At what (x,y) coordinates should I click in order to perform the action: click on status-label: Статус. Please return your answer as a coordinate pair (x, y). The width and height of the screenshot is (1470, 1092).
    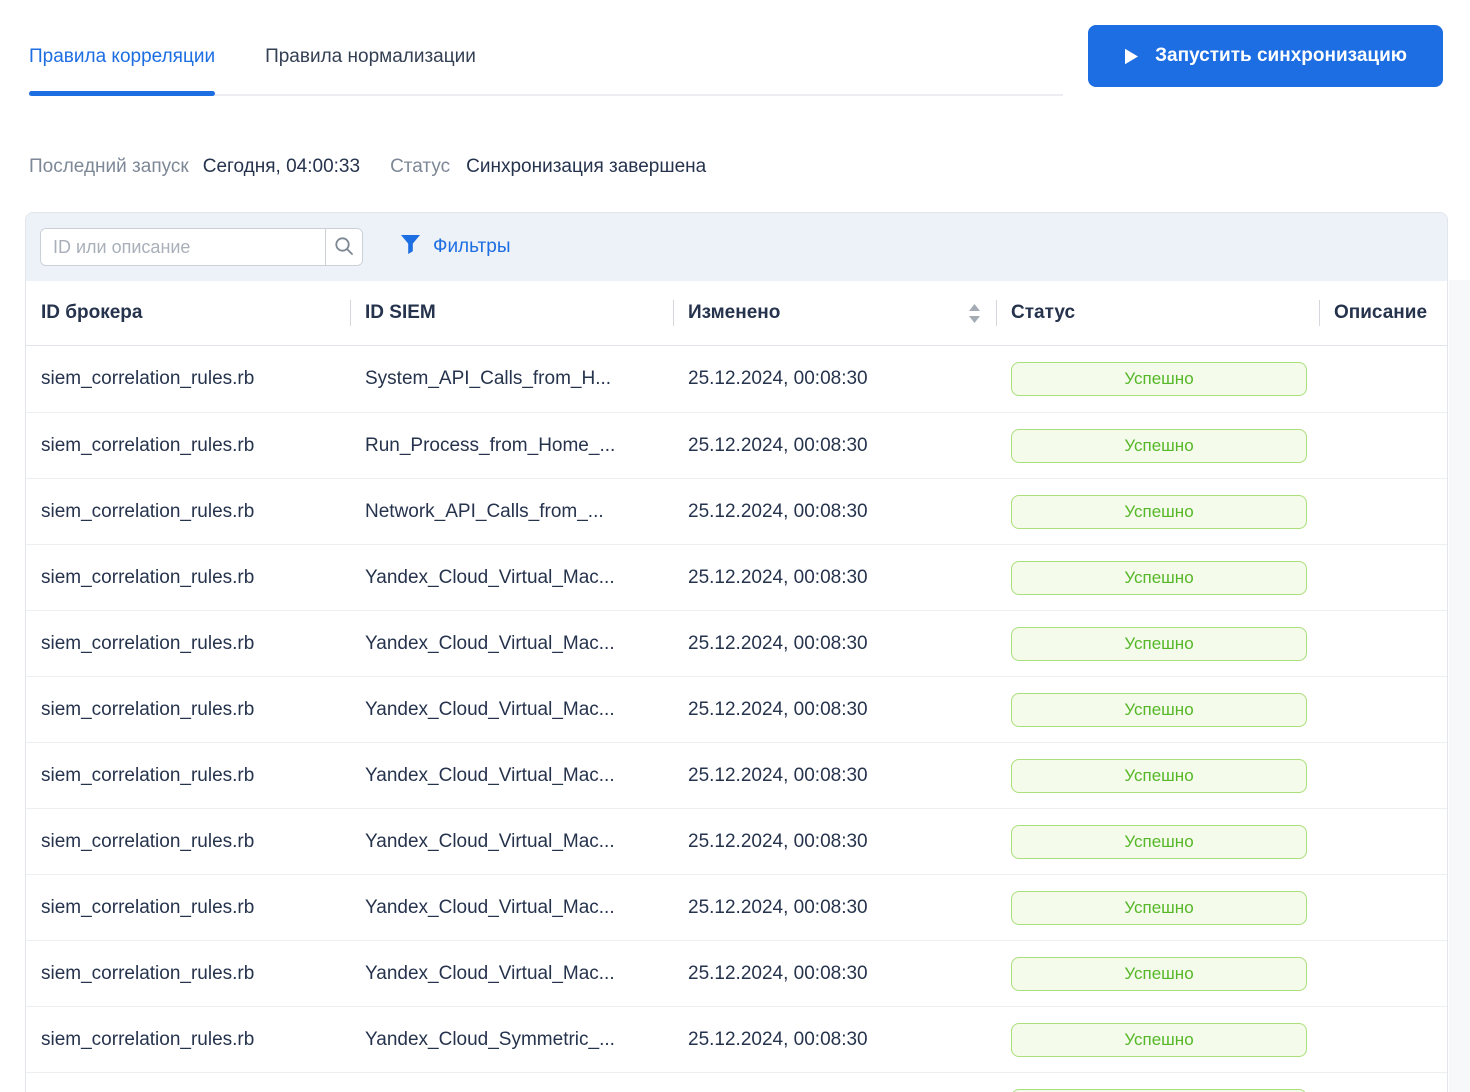
    Looking at the image, I should click on (420, 166).